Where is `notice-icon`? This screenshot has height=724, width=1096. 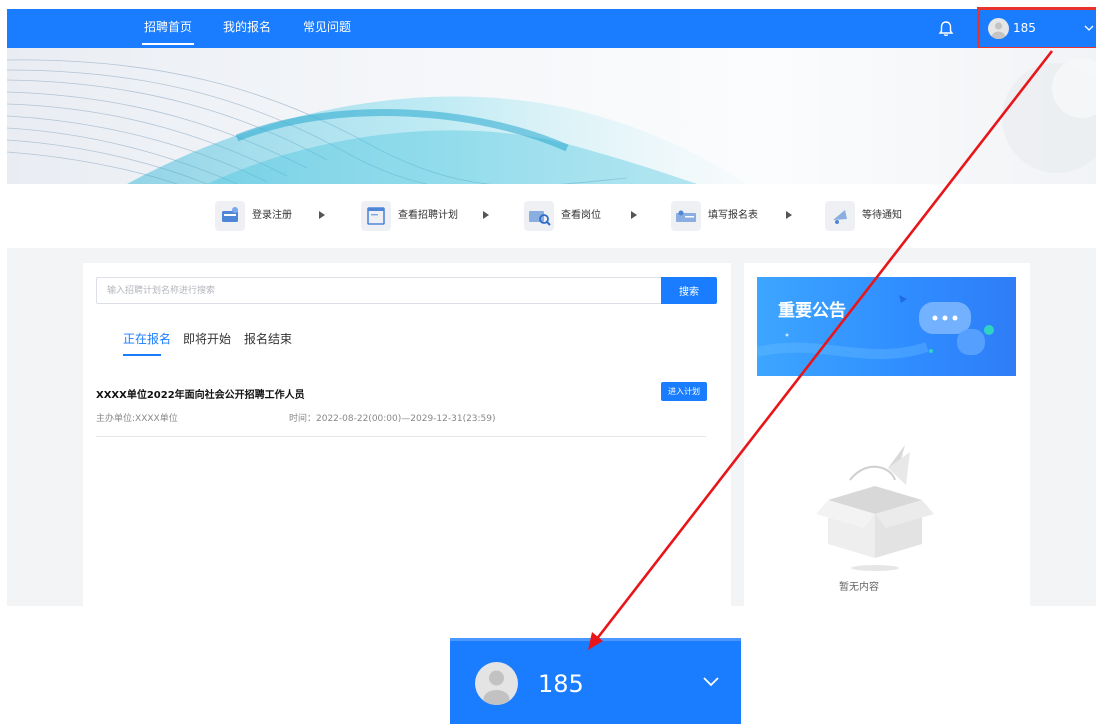
notice-icon is located at coordinates (840, 216).